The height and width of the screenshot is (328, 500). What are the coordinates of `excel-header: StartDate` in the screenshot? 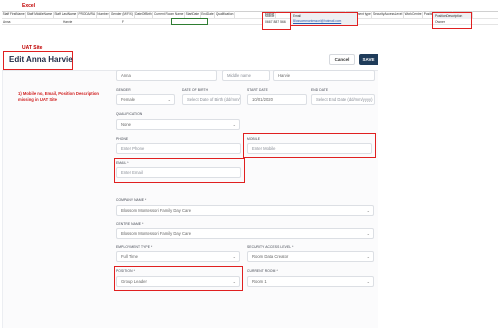 It's located at (193, 14).